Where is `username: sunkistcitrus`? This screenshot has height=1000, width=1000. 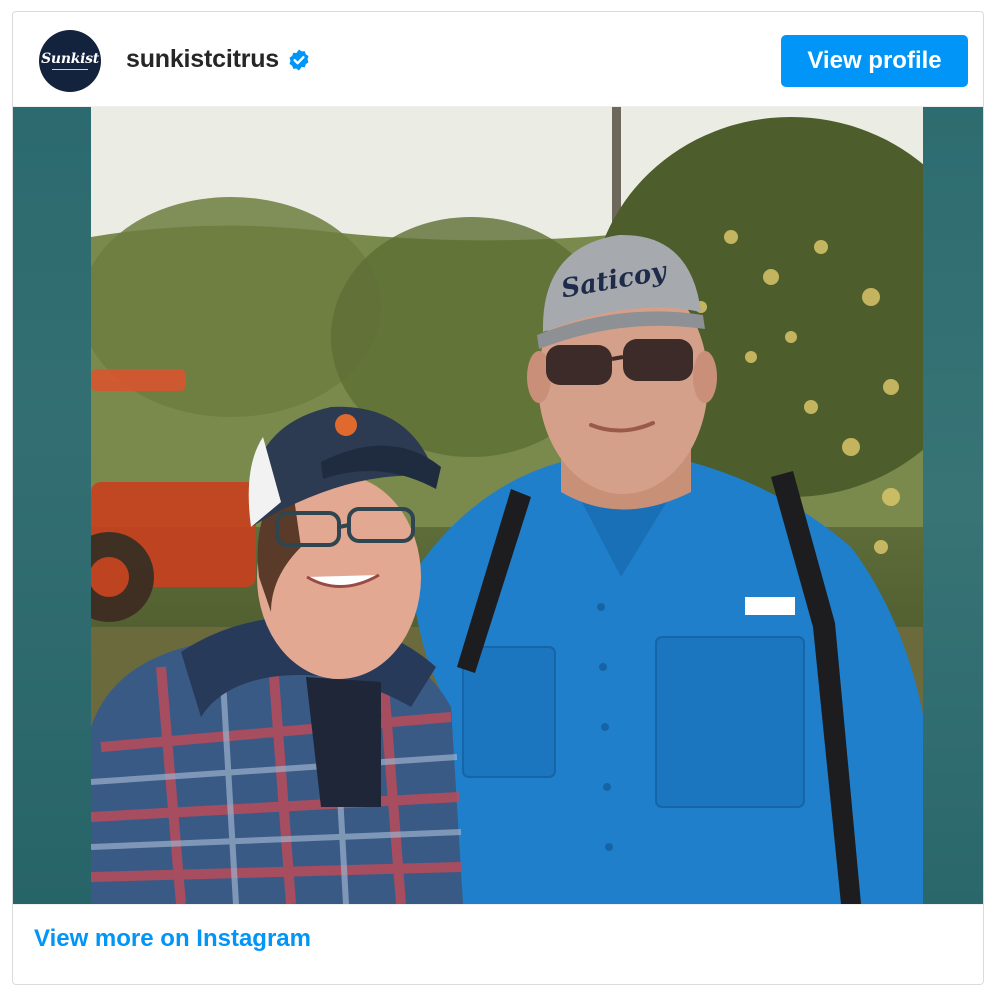
username: sunkistcitrus is located at coordinates (202, 59).